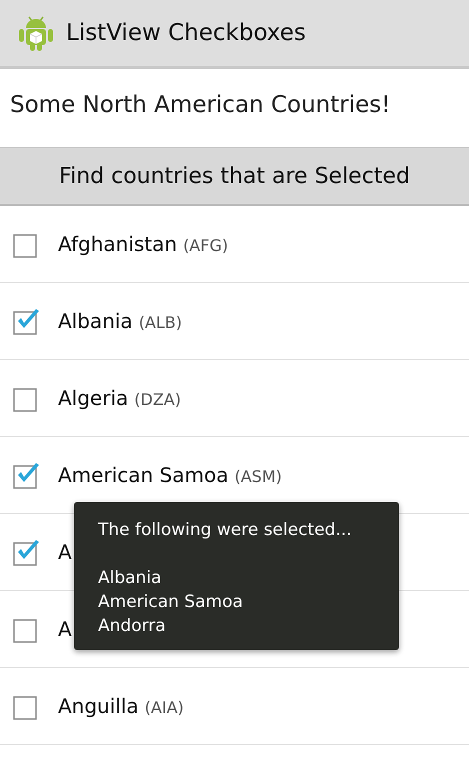 Image resolution: width=469 pixels, height=757 pixels. Describe the element at coordinates (171, 602) in the screenshot. I see `toast-line: American Samoa` at that location.